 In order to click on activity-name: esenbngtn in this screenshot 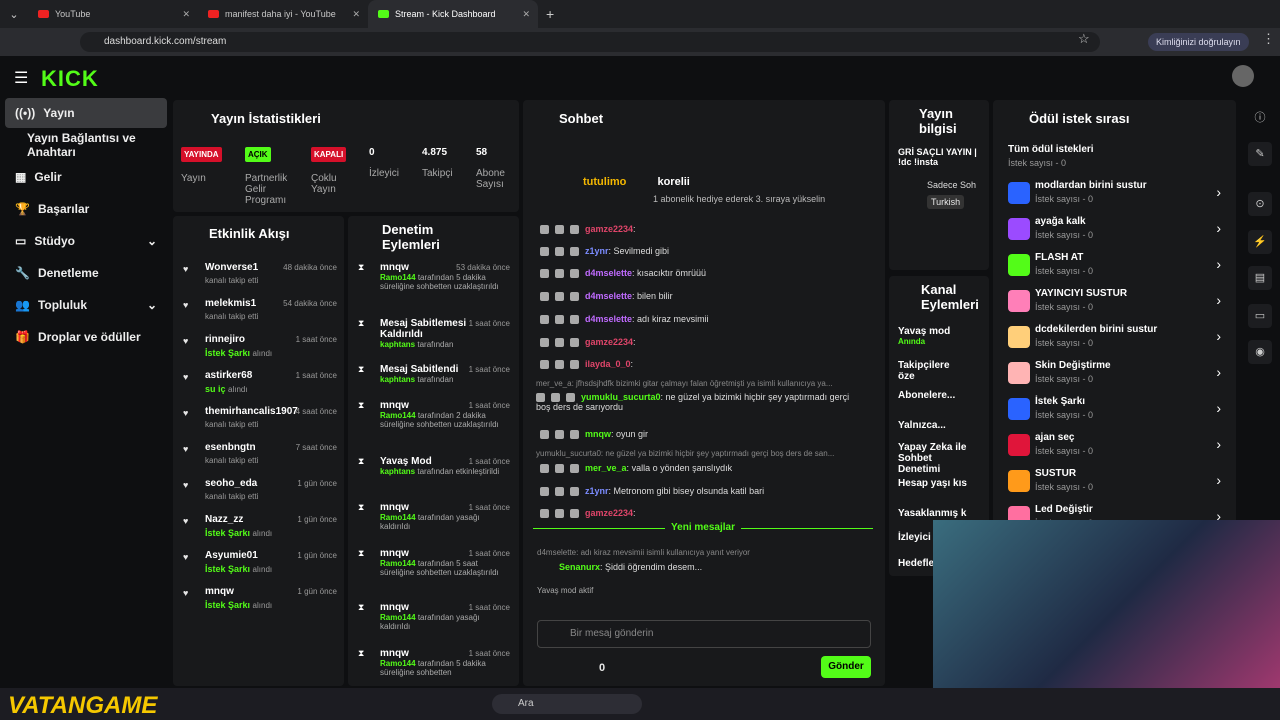, I will do `click(230, 447)`.